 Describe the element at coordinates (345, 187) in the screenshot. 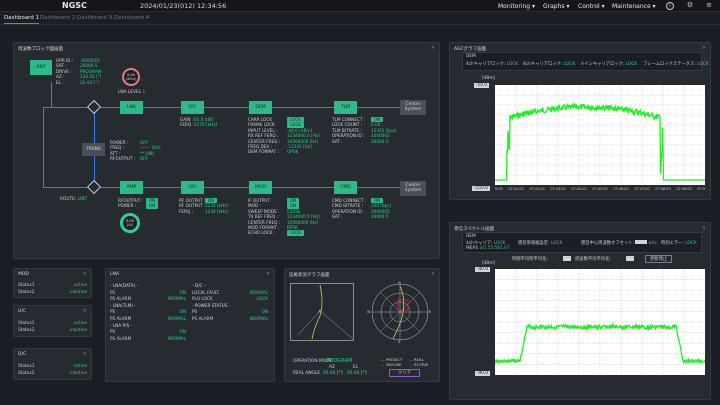

I see `cmd-block: CMD` at that location.